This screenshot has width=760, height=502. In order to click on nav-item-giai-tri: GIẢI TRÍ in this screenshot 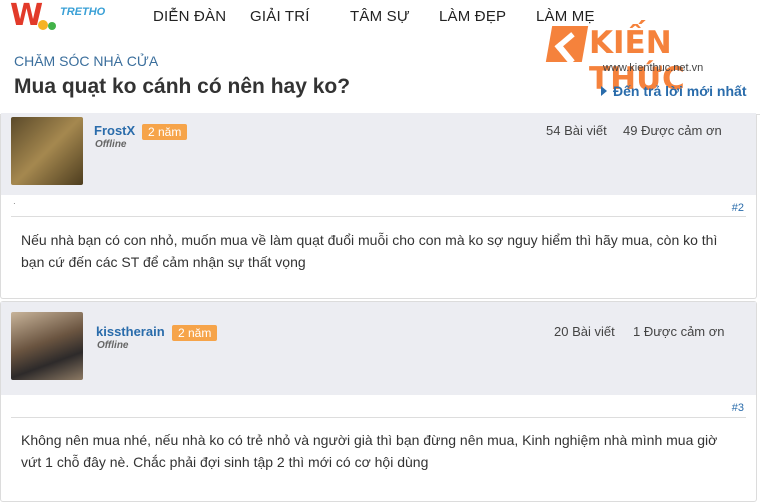, I will do `click(280, 16)`.